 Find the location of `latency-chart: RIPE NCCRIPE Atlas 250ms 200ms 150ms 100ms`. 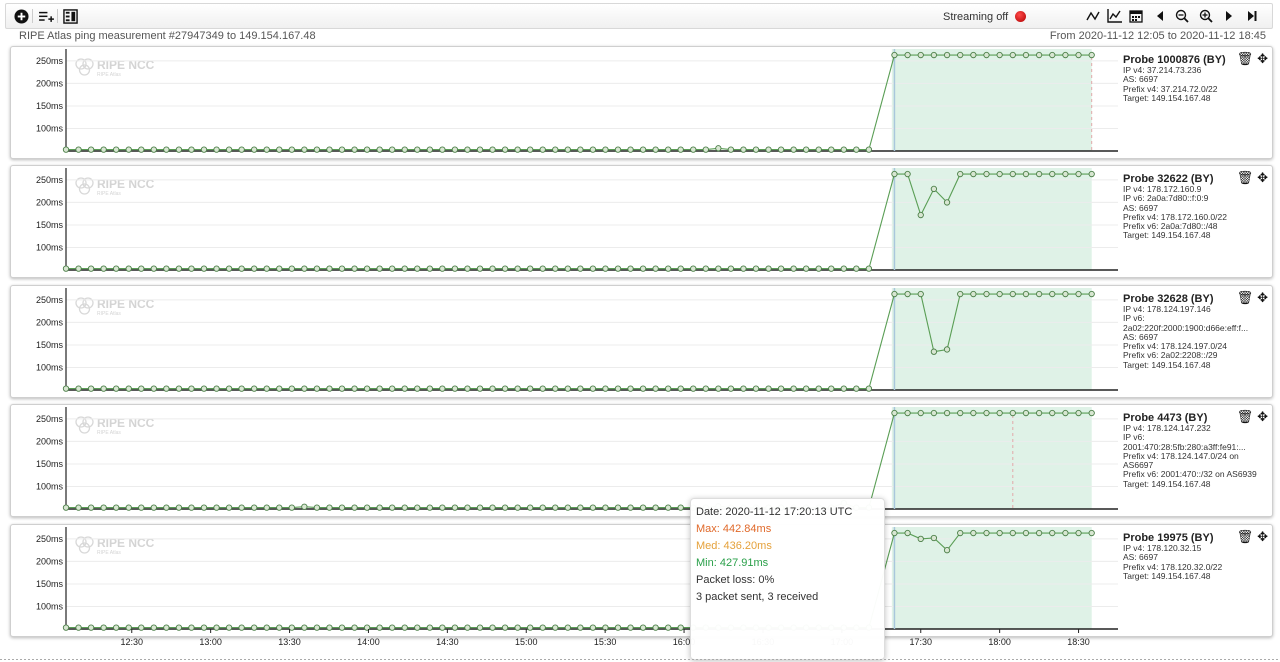

latency-chart: RIPE NCCRIPE Atlas 250ms 200ms 150ms 100ms is located at coordinates (566, 221).